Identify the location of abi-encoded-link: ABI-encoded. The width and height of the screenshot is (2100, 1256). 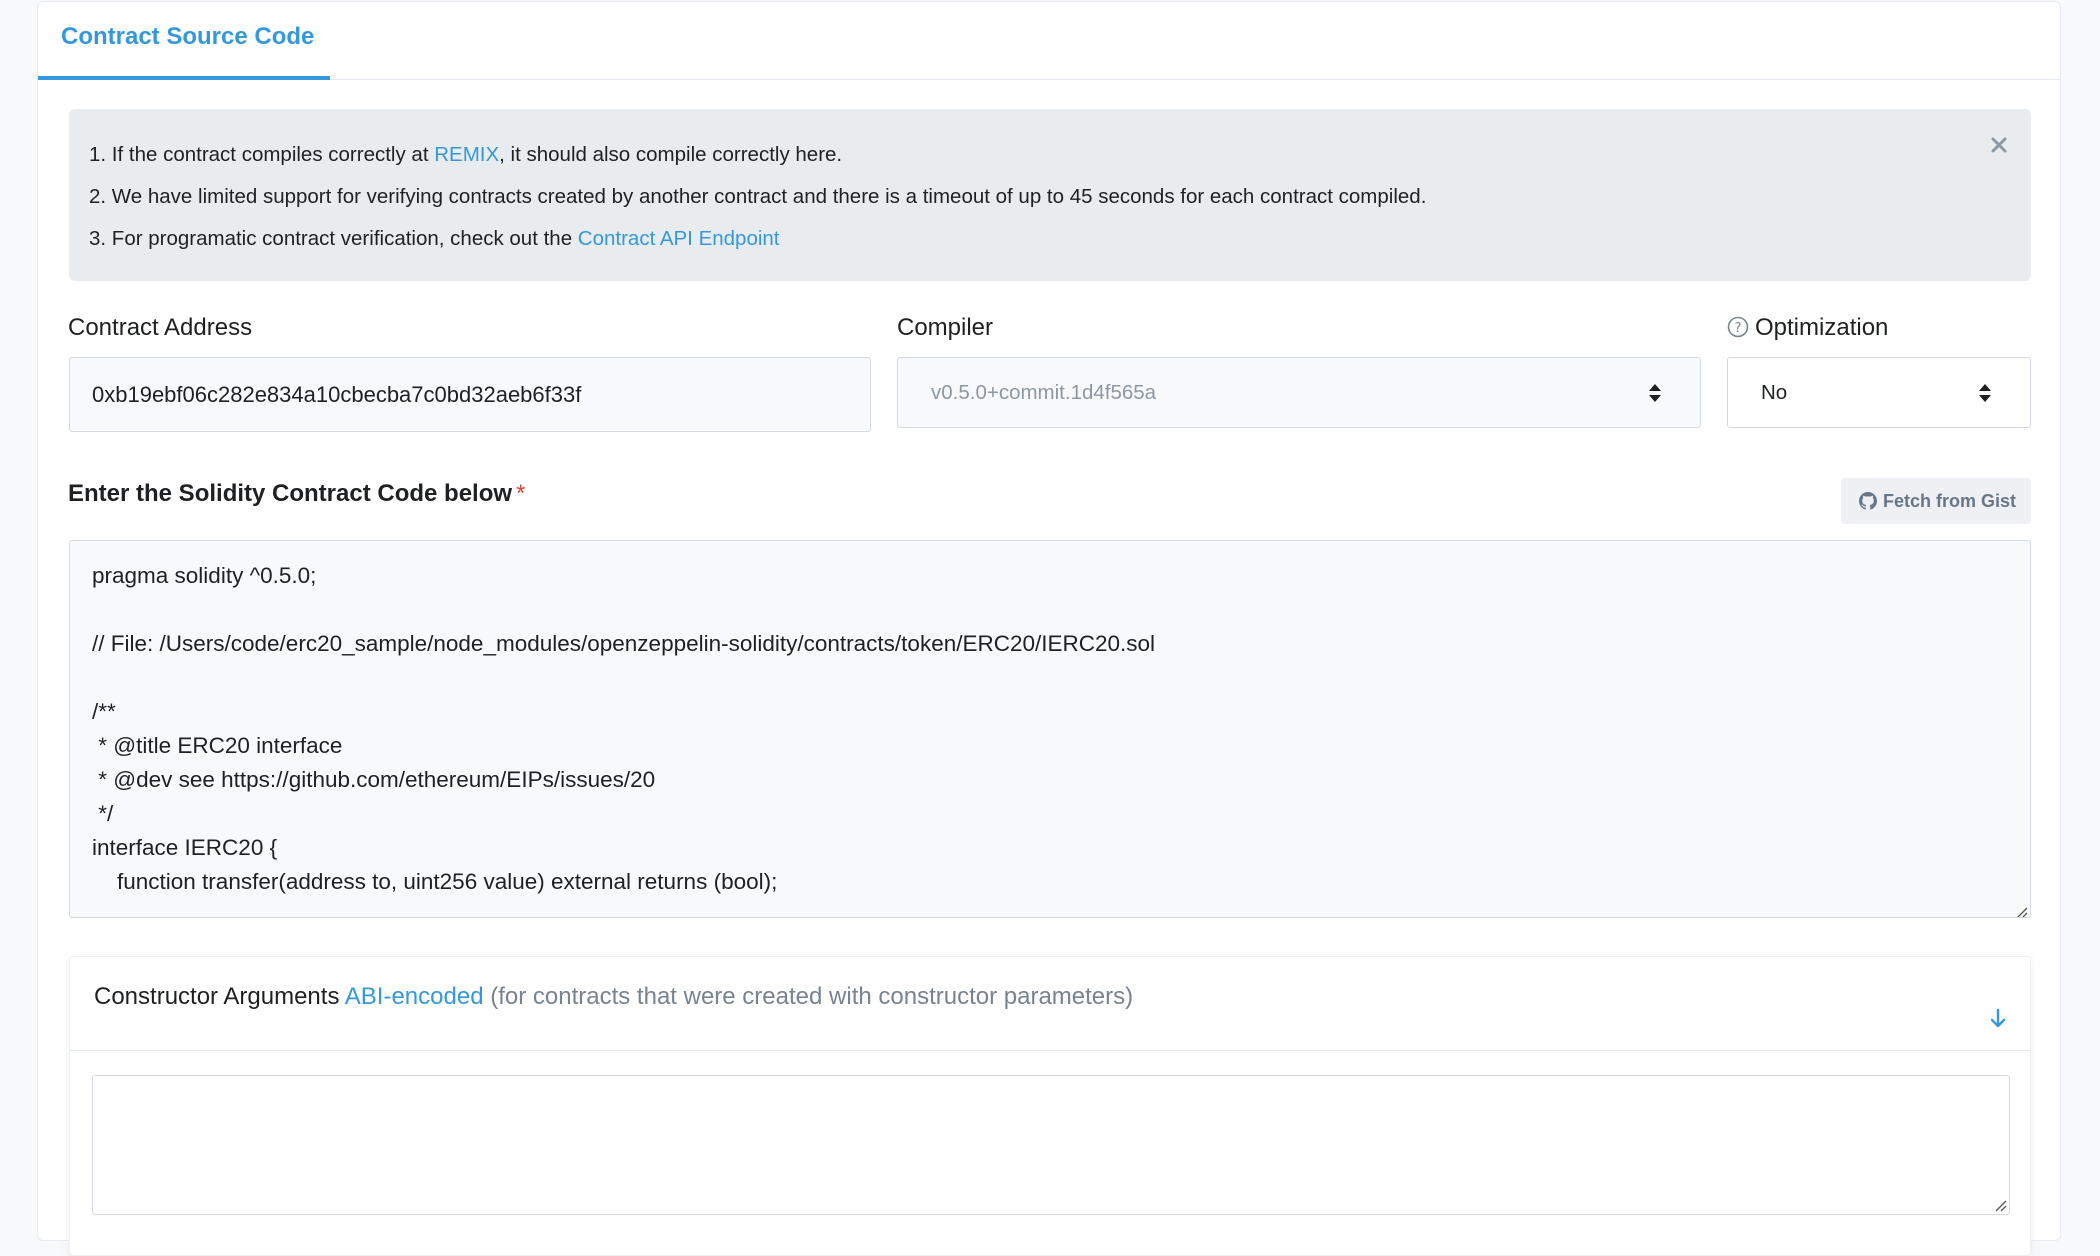
(414, 996).